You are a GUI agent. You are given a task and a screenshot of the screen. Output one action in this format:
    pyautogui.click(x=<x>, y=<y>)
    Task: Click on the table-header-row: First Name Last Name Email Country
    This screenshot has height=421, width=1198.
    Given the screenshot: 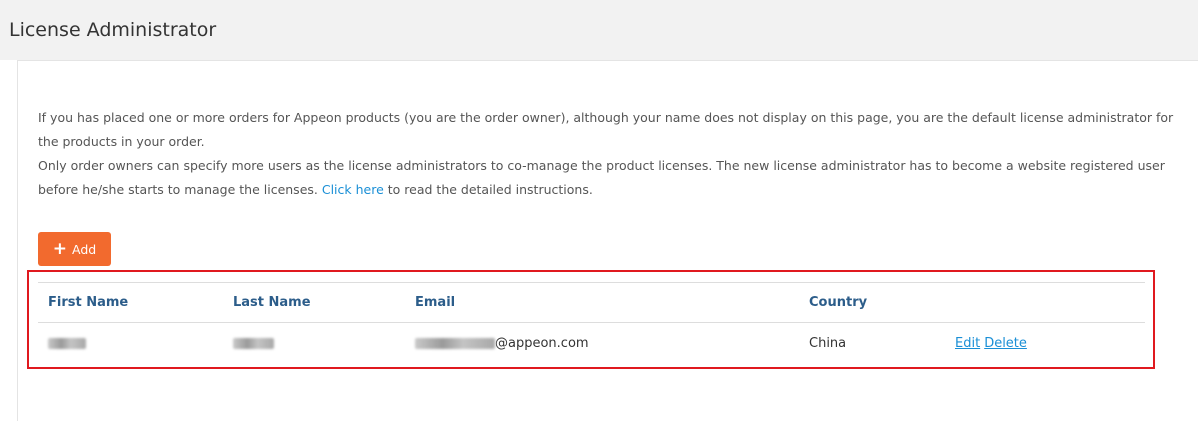 What is the action you would take?
    pyautogui.click(x=591, y=302)
    